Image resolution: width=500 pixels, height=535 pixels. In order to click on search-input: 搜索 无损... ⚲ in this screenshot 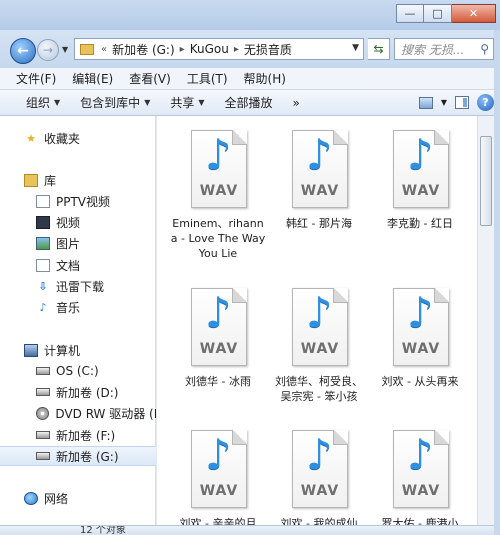, I will do `click(444, 49)`.